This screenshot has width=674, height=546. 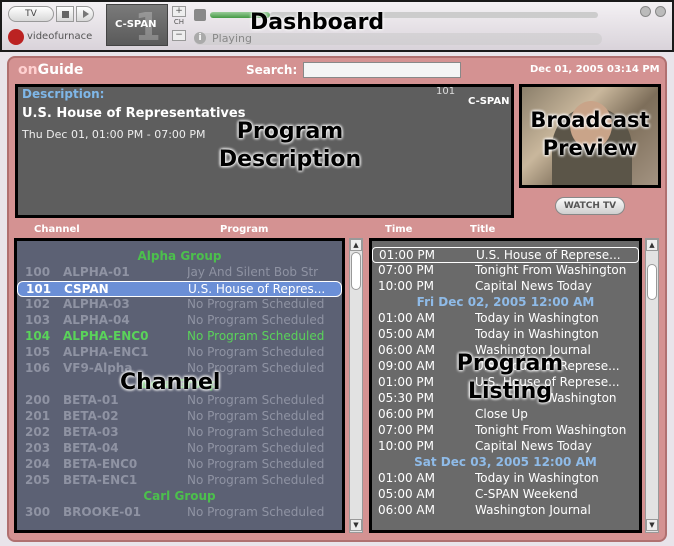 I want to click on group-header-alpha: Alpha Group, so click(x=179, y=256).